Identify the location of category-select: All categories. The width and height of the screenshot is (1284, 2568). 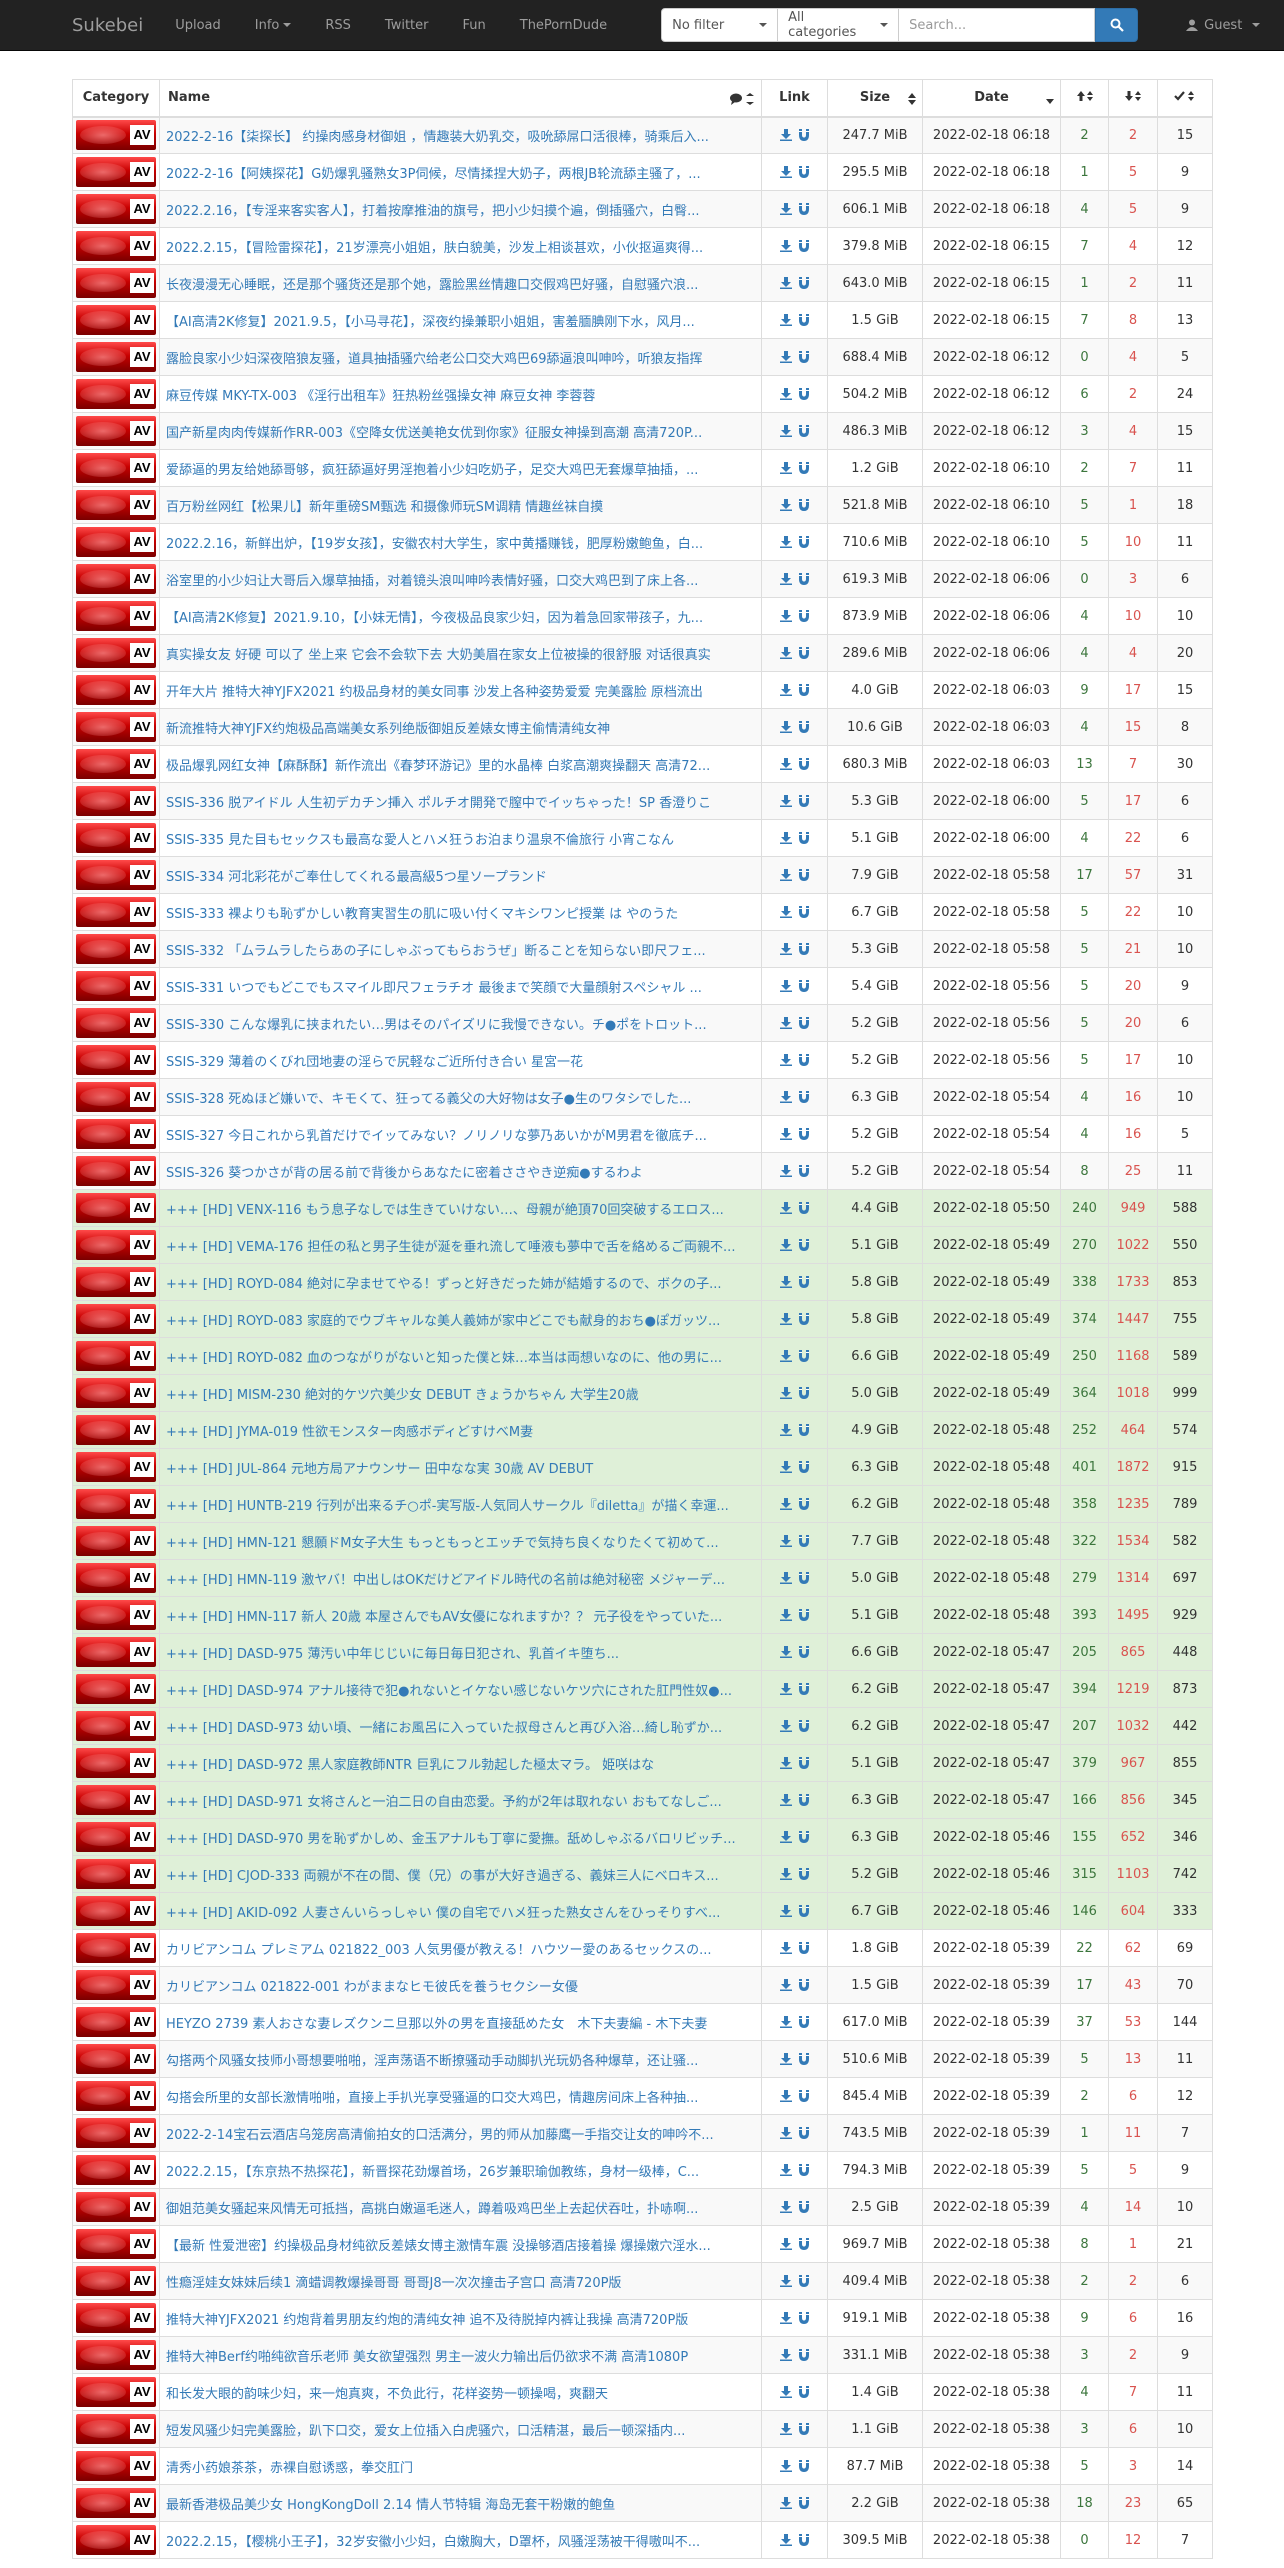
(839, 25).